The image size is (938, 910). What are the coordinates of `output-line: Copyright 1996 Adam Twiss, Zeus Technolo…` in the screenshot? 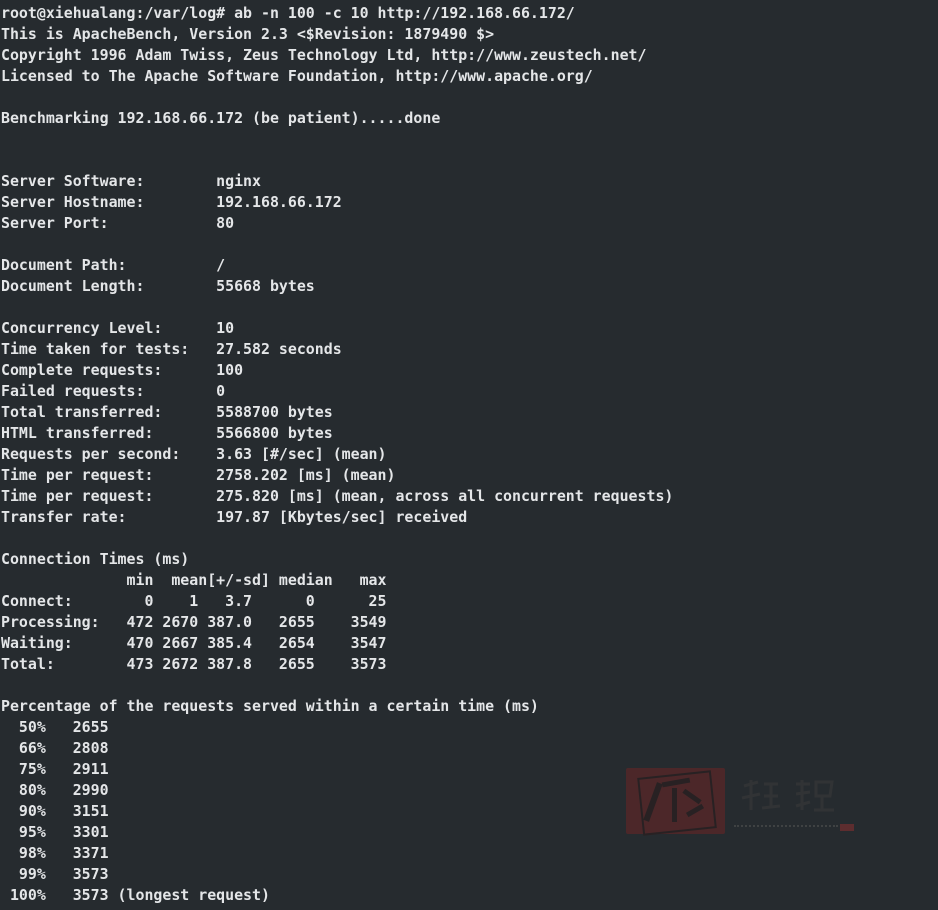 It's located at (324, 55).